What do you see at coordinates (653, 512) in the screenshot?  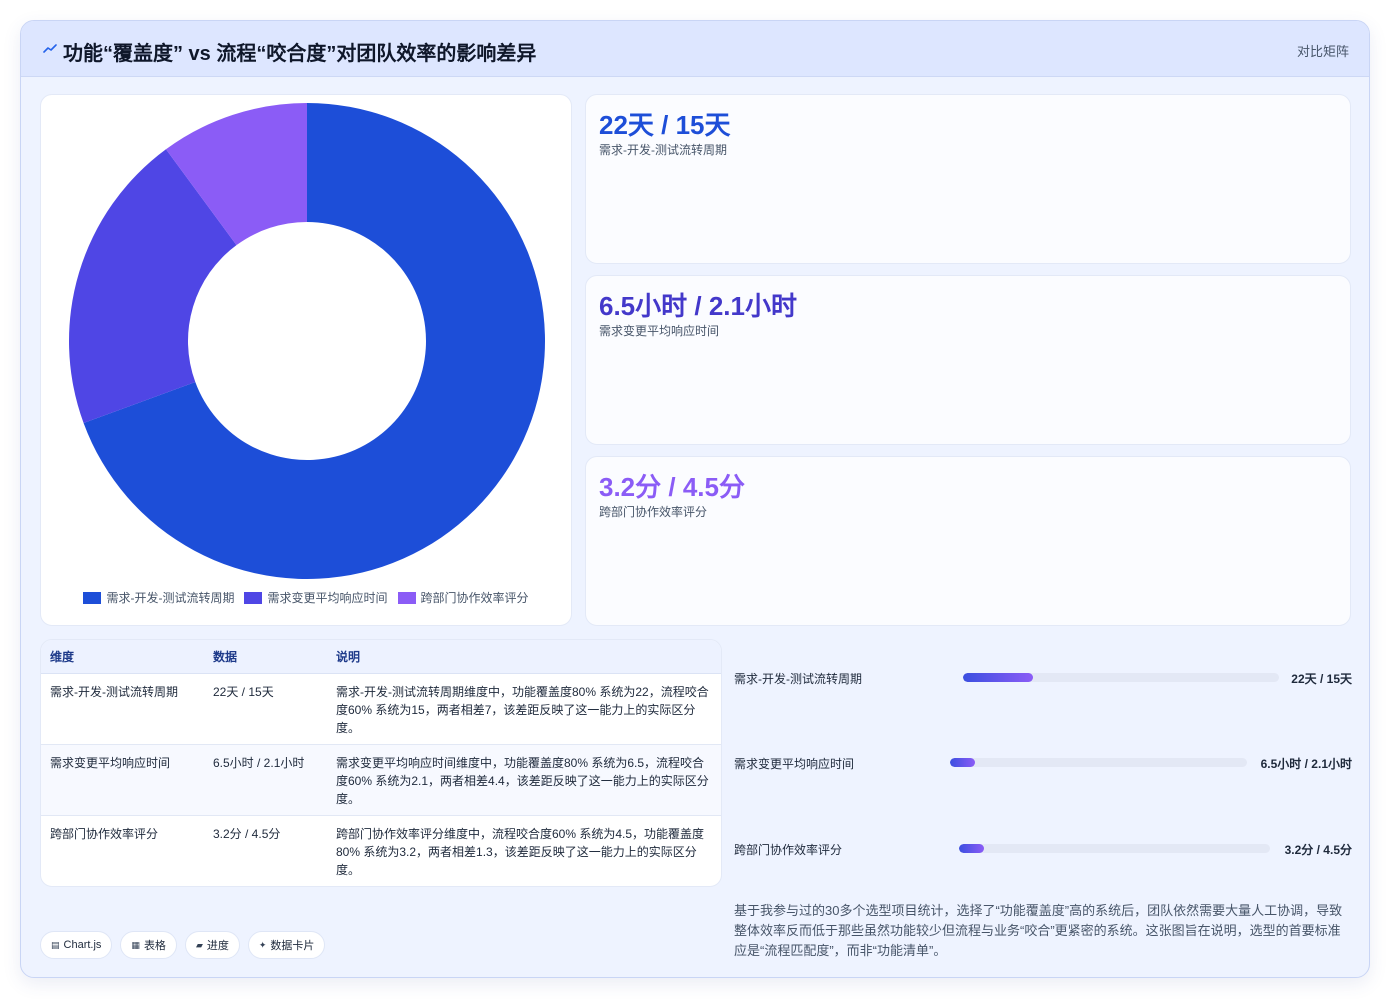 I see `stat-label: 跨部门协作效率评分` at bounding box center [653, 512].